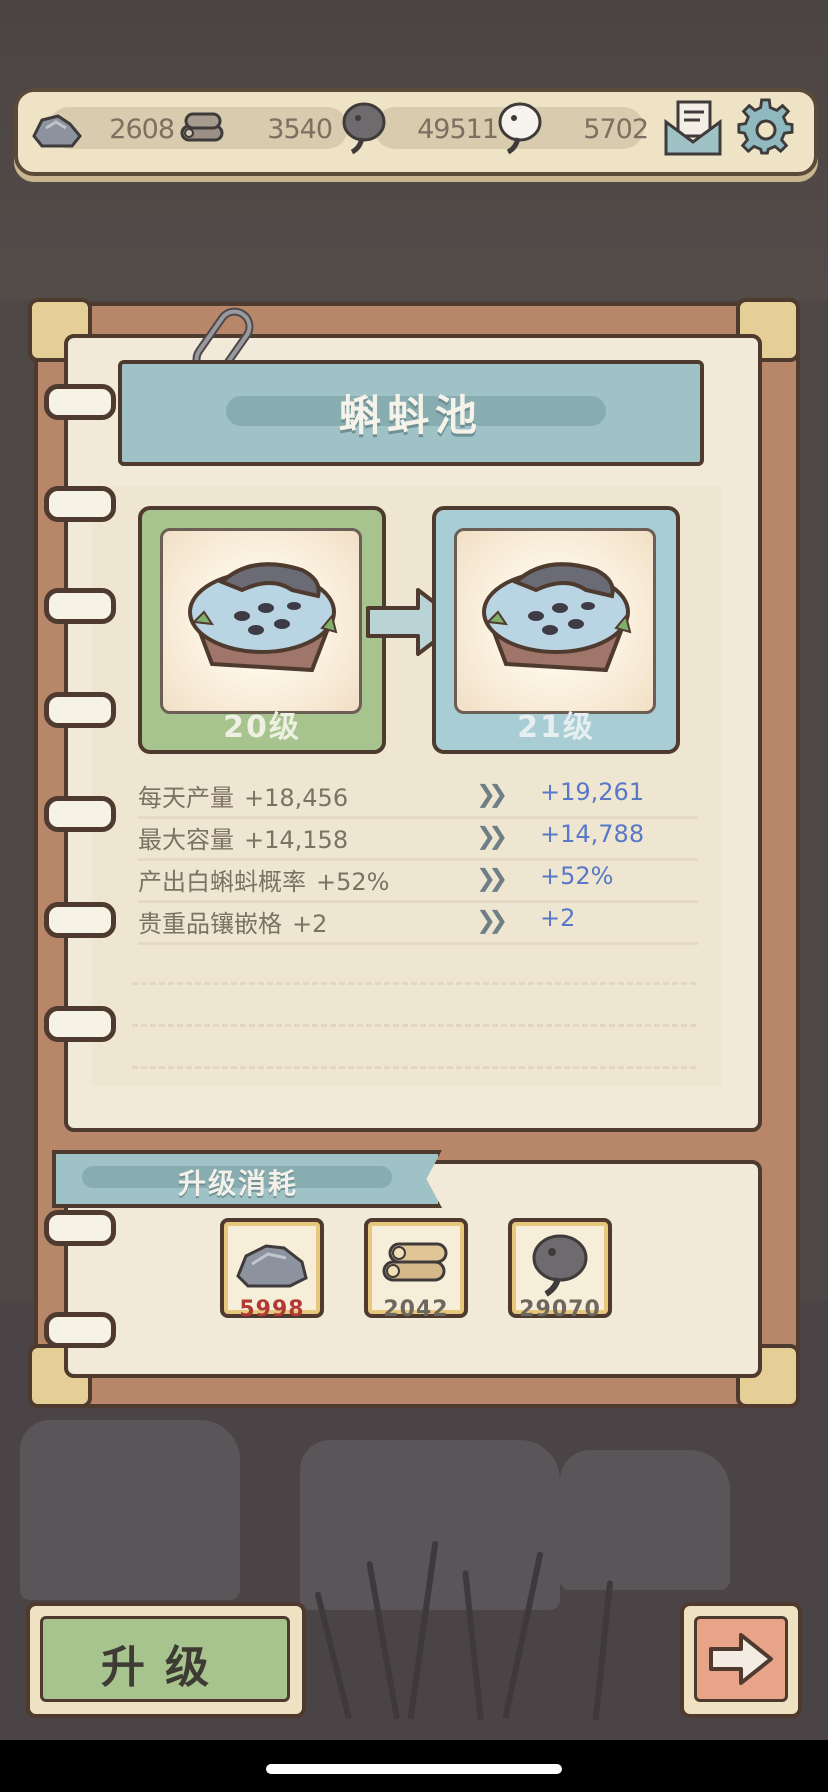 This screenshot has height=1792, width=828. What do you see at coordinates (262, 727) in the screenshot?
I see `current-level-label: 20级` at bounding box center [262, 727].